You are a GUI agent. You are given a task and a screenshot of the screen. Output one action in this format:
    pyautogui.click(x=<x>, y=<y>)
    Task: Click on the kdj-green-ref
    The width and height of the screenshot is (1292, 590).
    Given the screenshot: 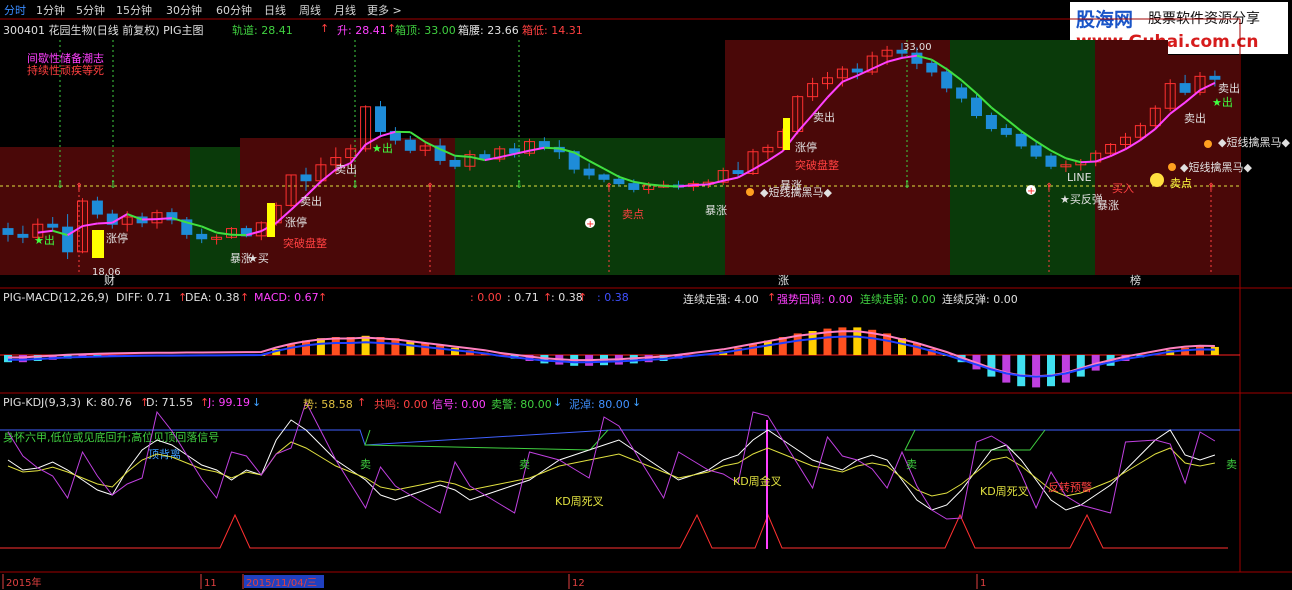 What is the action you would take?
    pyautogui.click(x=705, y=440)
    